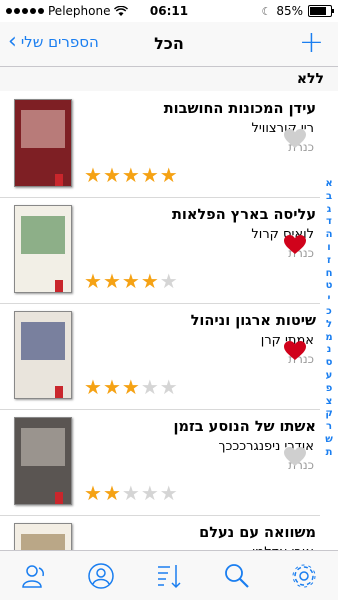 This screenshot has width=338, height=600. Describe the element at coordinates (329, 362) in the screenshot. I see `index-letter: ס` at that location.